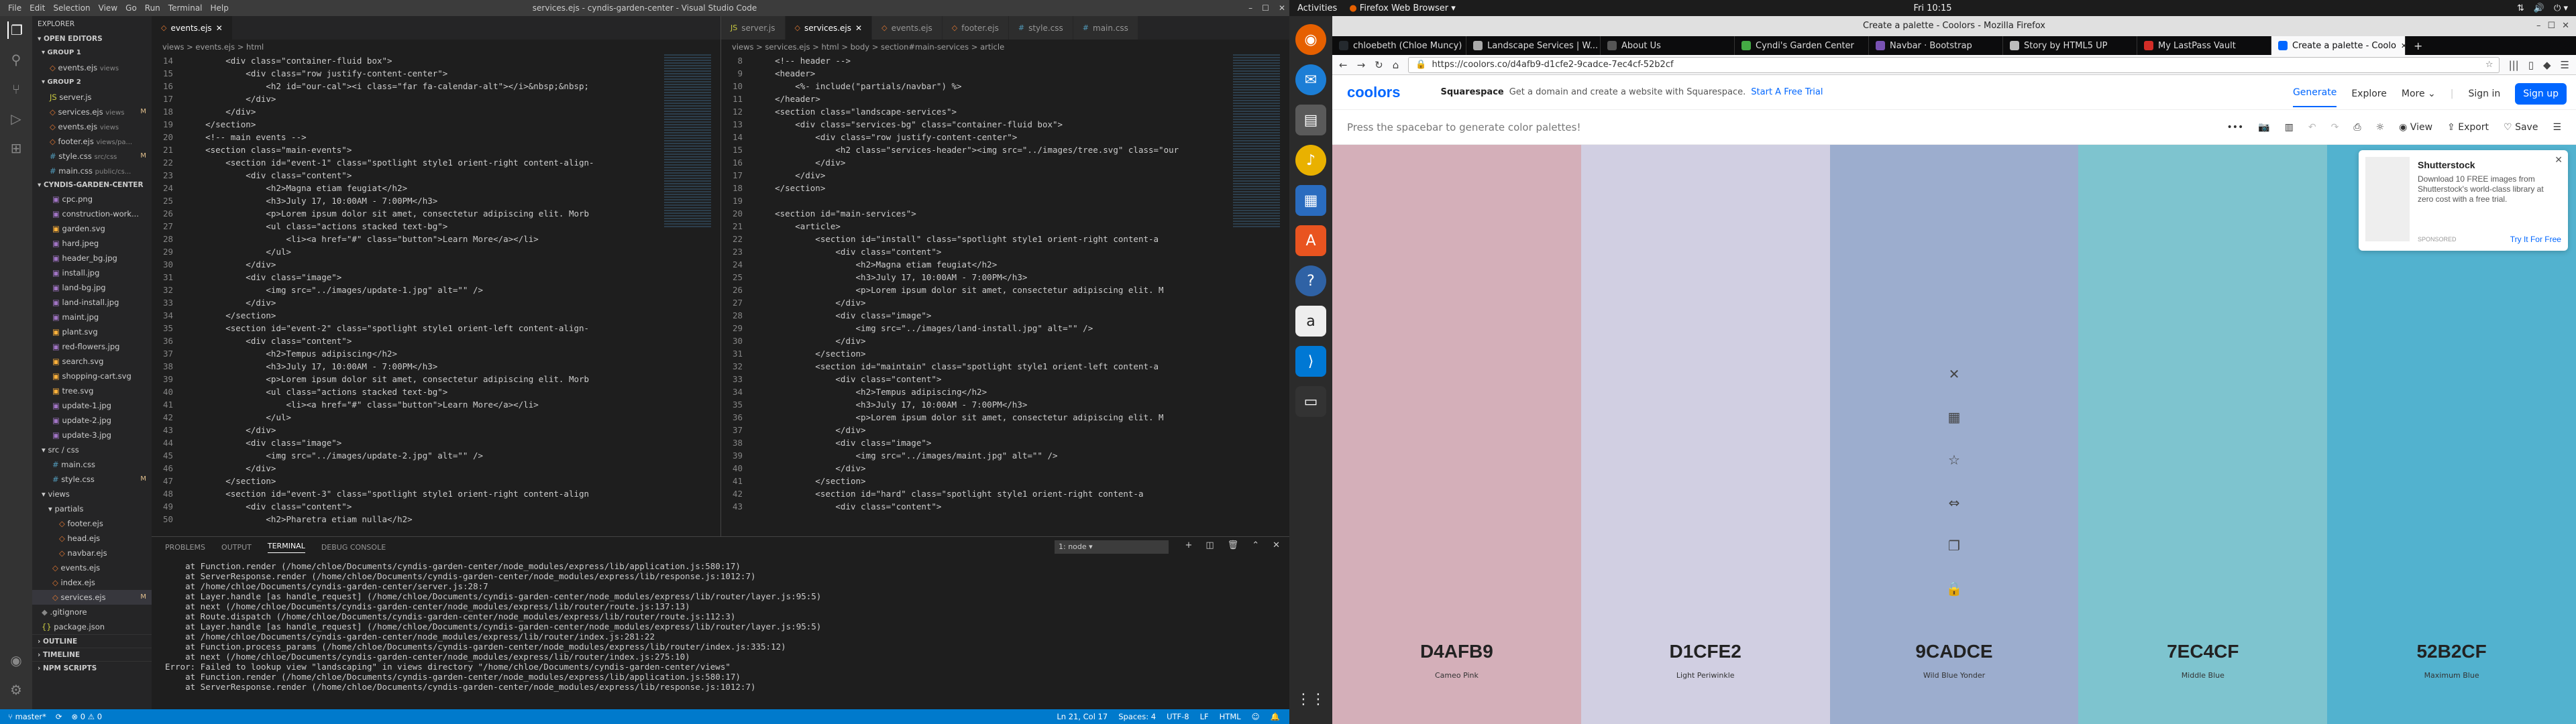 Image resolution: width=2576 pixels, height=724 pixels. Describe the element at coordinates (2489, 65) in the screenshot. I see `bookmark-star-icon: ☆` at that location.